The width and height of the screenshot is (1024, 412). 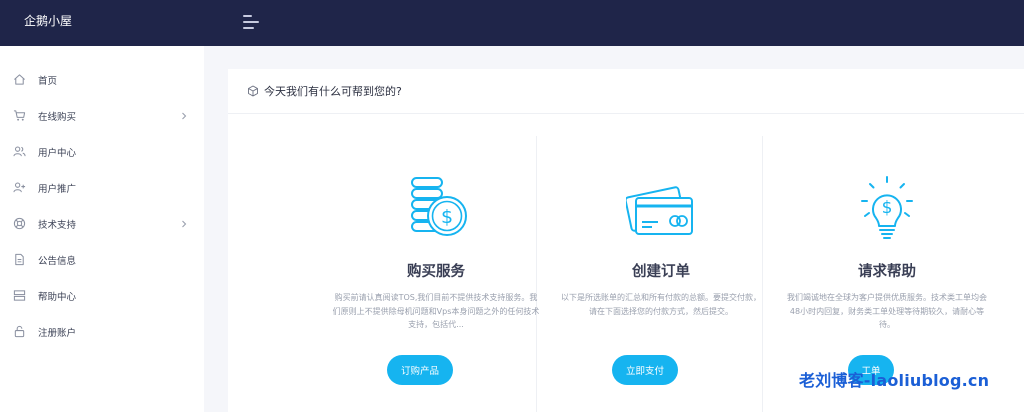 What do you see at coordinates (253, 91) in the screenshot?
I see `cube-icon` at bounding box center [253, 91].